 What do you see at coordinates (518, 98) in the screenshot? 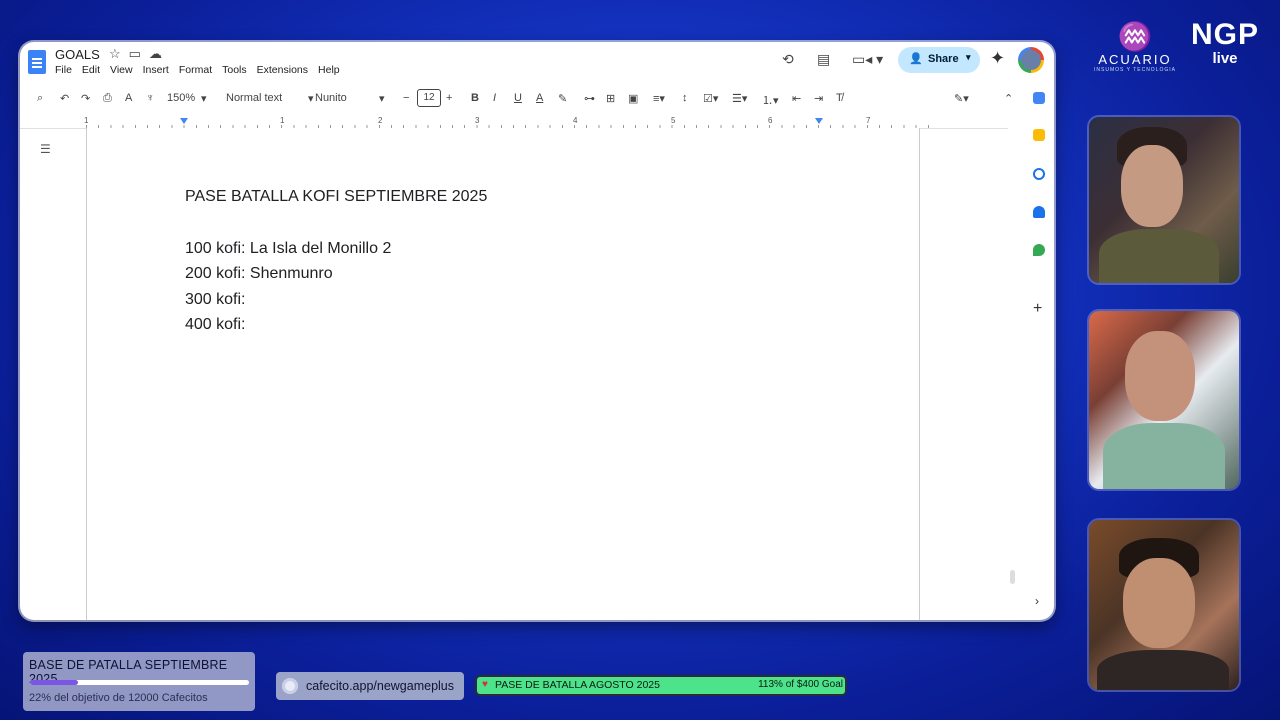
I see `underline-icon: U` at bounding box center [518, 98].